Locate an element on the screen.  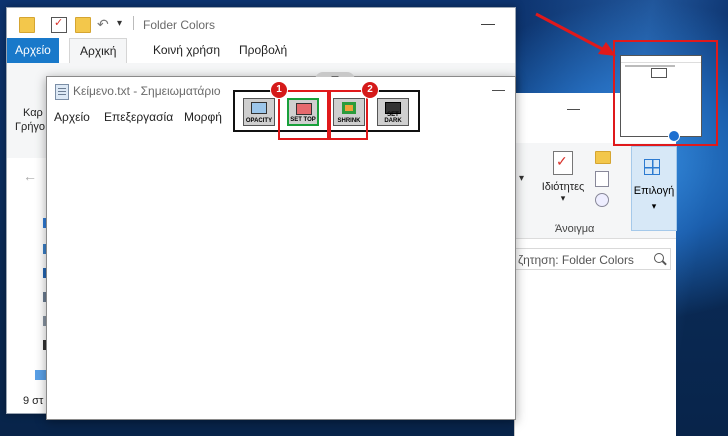
step-badge-1: 1 is located at coordinates (279, 90).